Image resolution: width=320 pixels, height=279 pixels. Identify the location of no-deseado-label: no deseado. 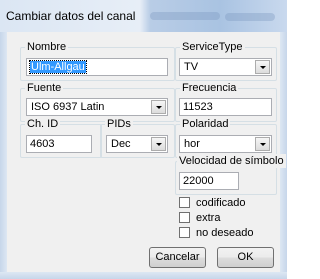
(225, 233).